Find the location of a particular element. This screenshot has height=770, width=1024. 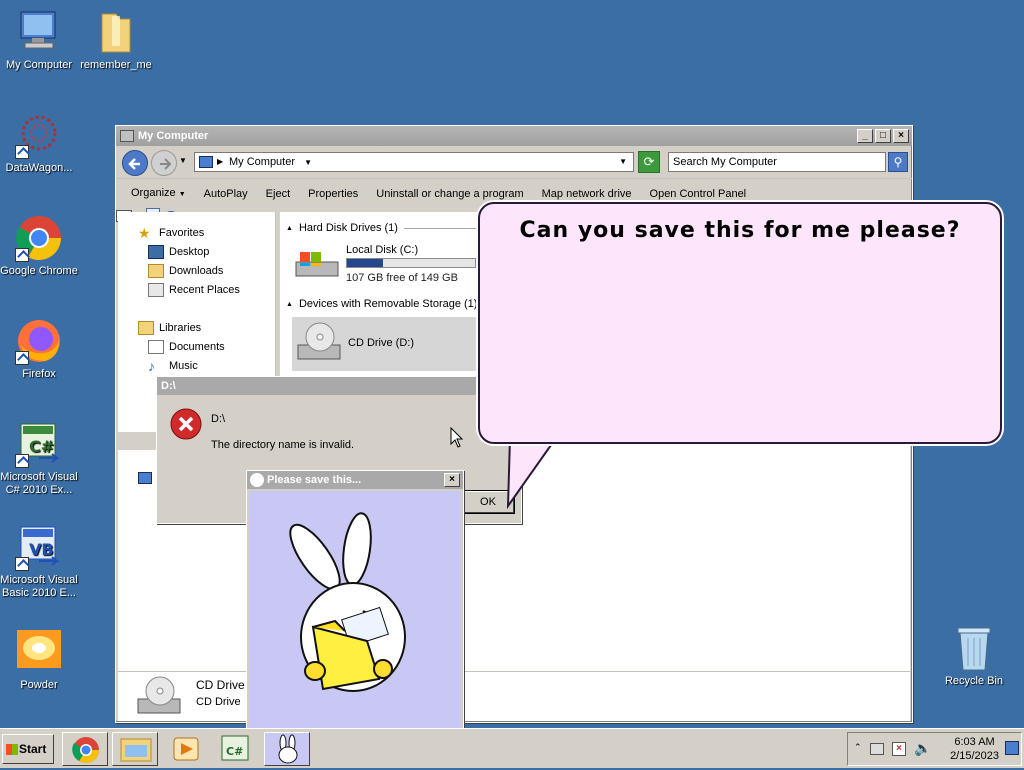

recycle-bin-icon is located at coordinates (974, 648).